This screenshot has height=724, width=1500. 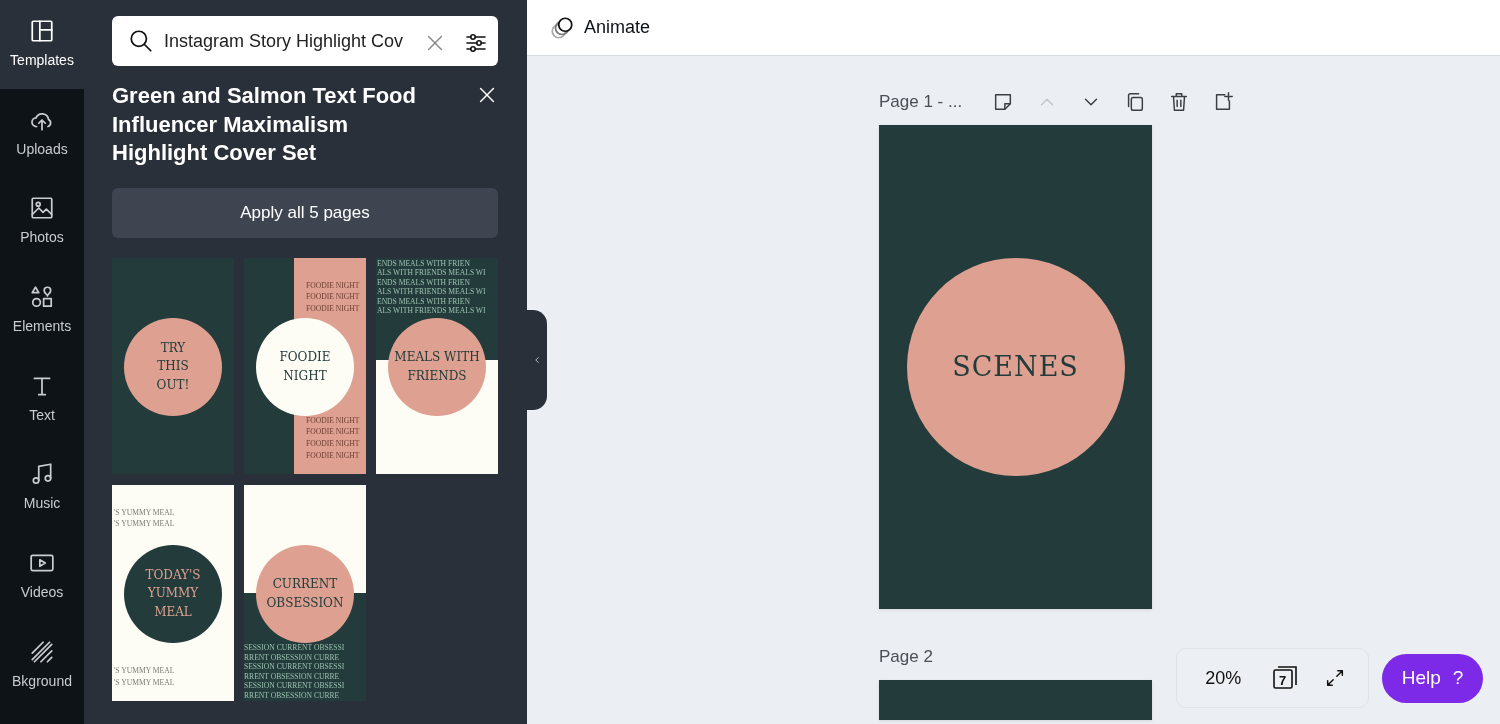 What do you see at coordinates (600, 27) in the screenshot?
I see `animate-button: Animate` at bounding box center [600, 27].